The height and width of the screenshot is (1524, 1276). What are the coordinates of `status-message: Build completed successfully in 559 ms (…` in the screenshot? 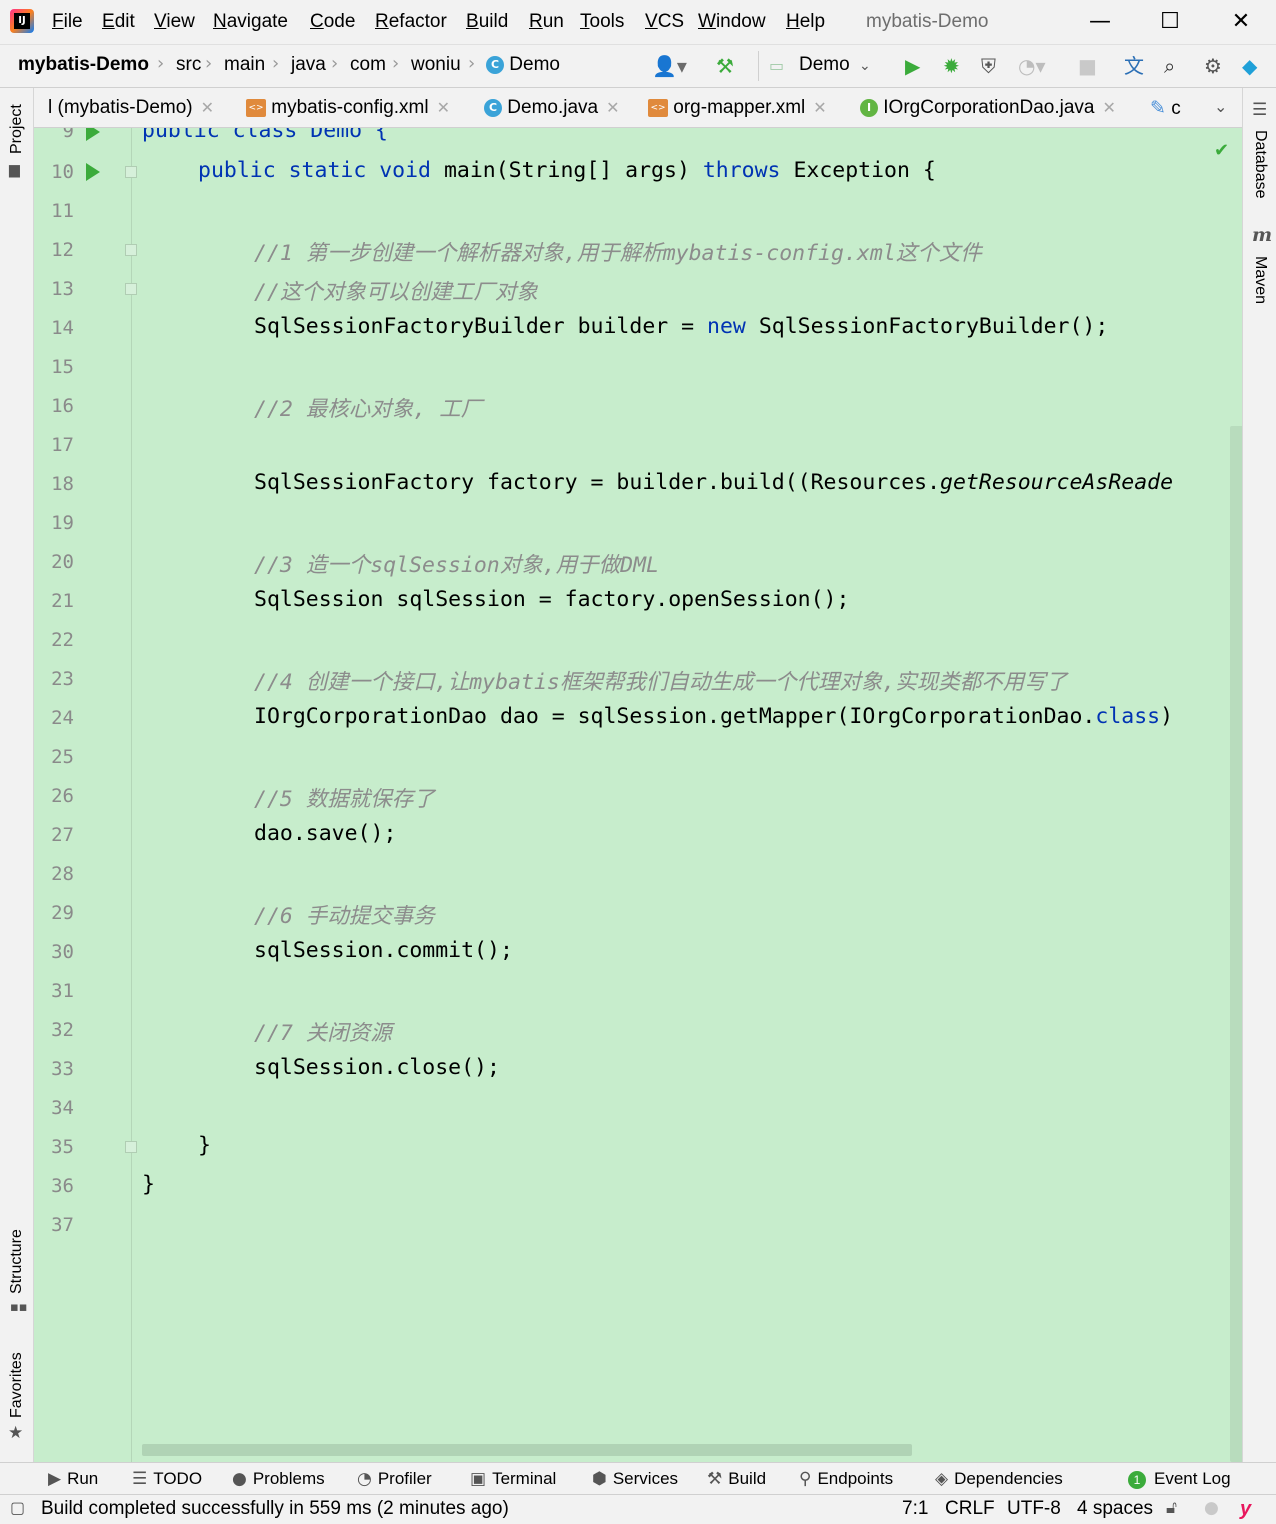 It's located at (275, 1509).